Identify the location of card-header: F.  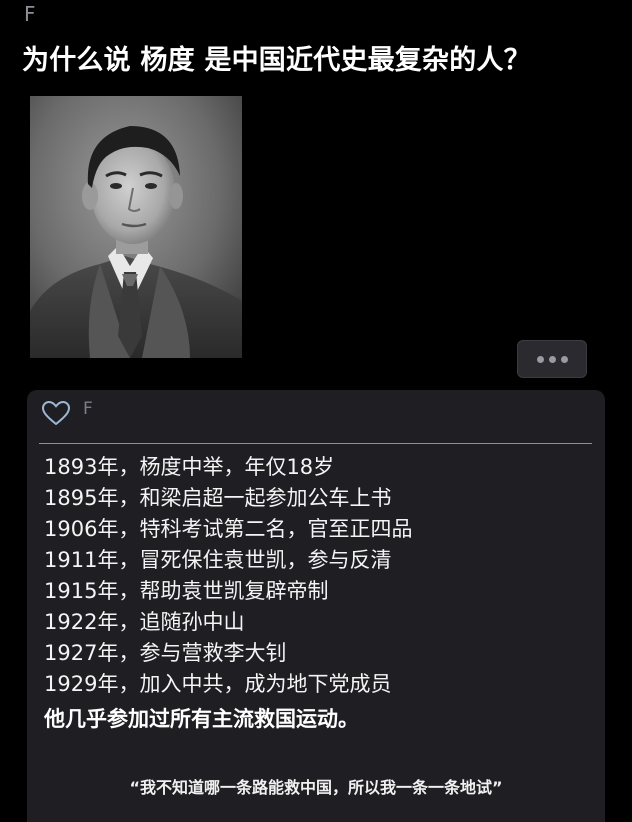
(67, 412).